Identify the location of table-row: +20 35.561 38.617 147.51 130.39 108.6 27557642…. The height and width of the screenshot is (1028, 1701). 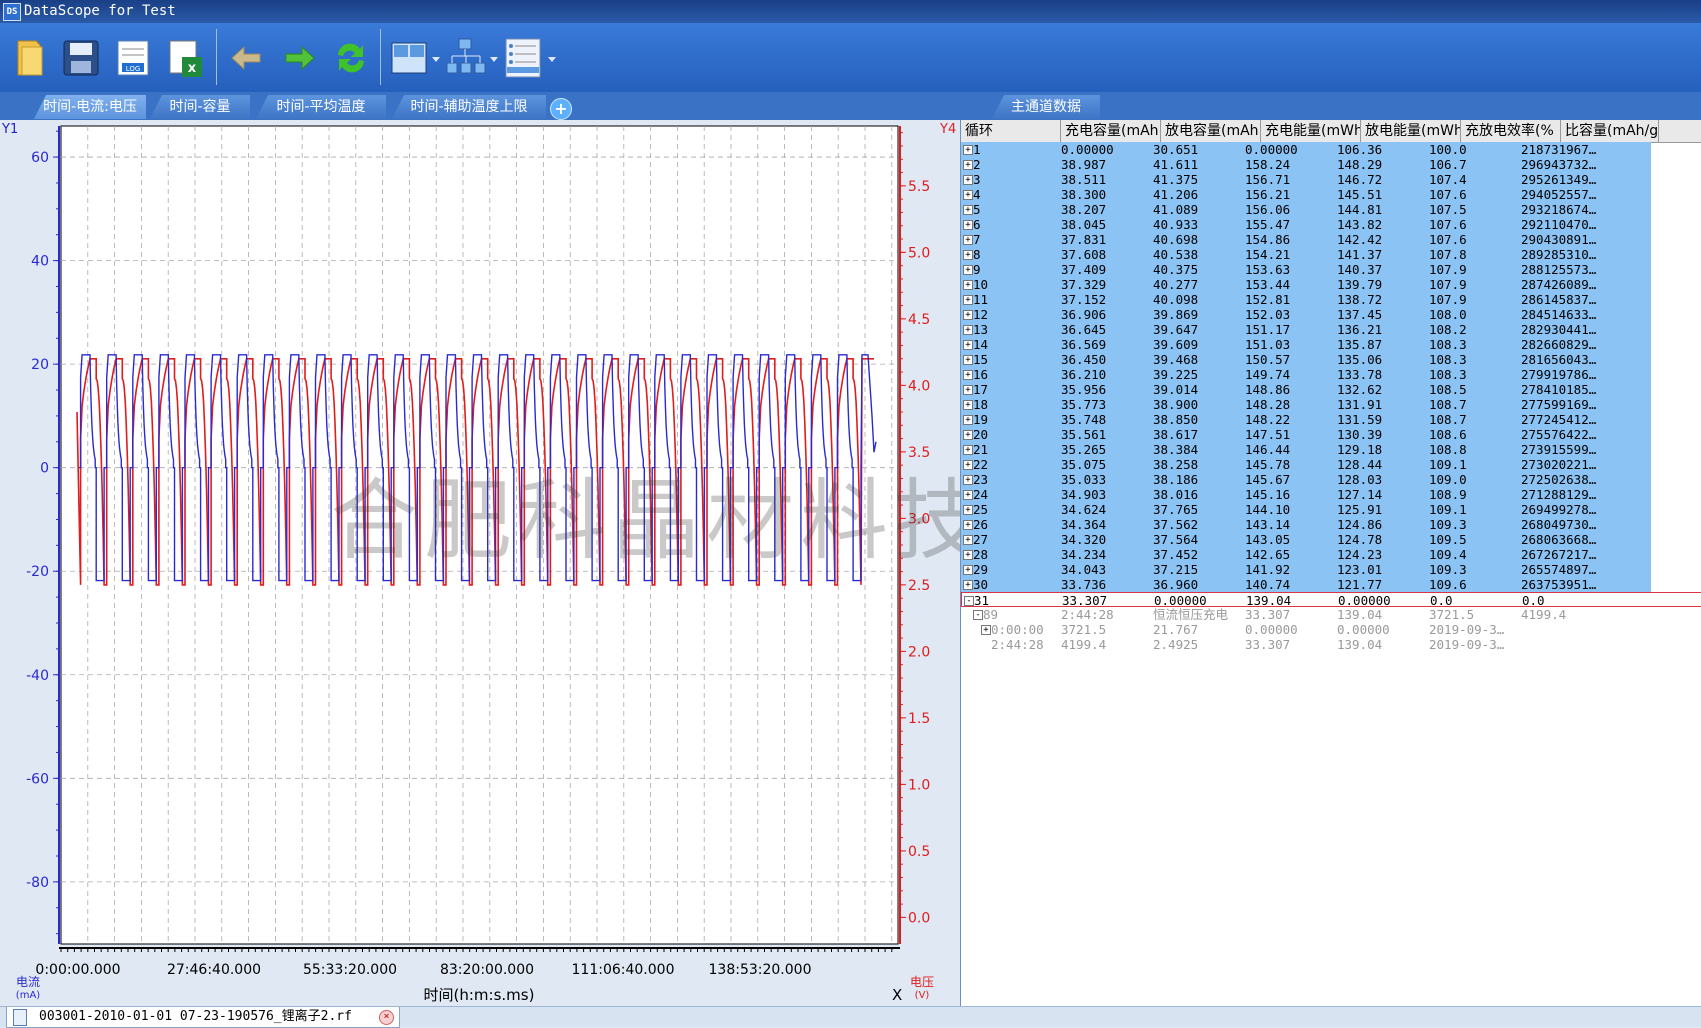
(1306, 434).